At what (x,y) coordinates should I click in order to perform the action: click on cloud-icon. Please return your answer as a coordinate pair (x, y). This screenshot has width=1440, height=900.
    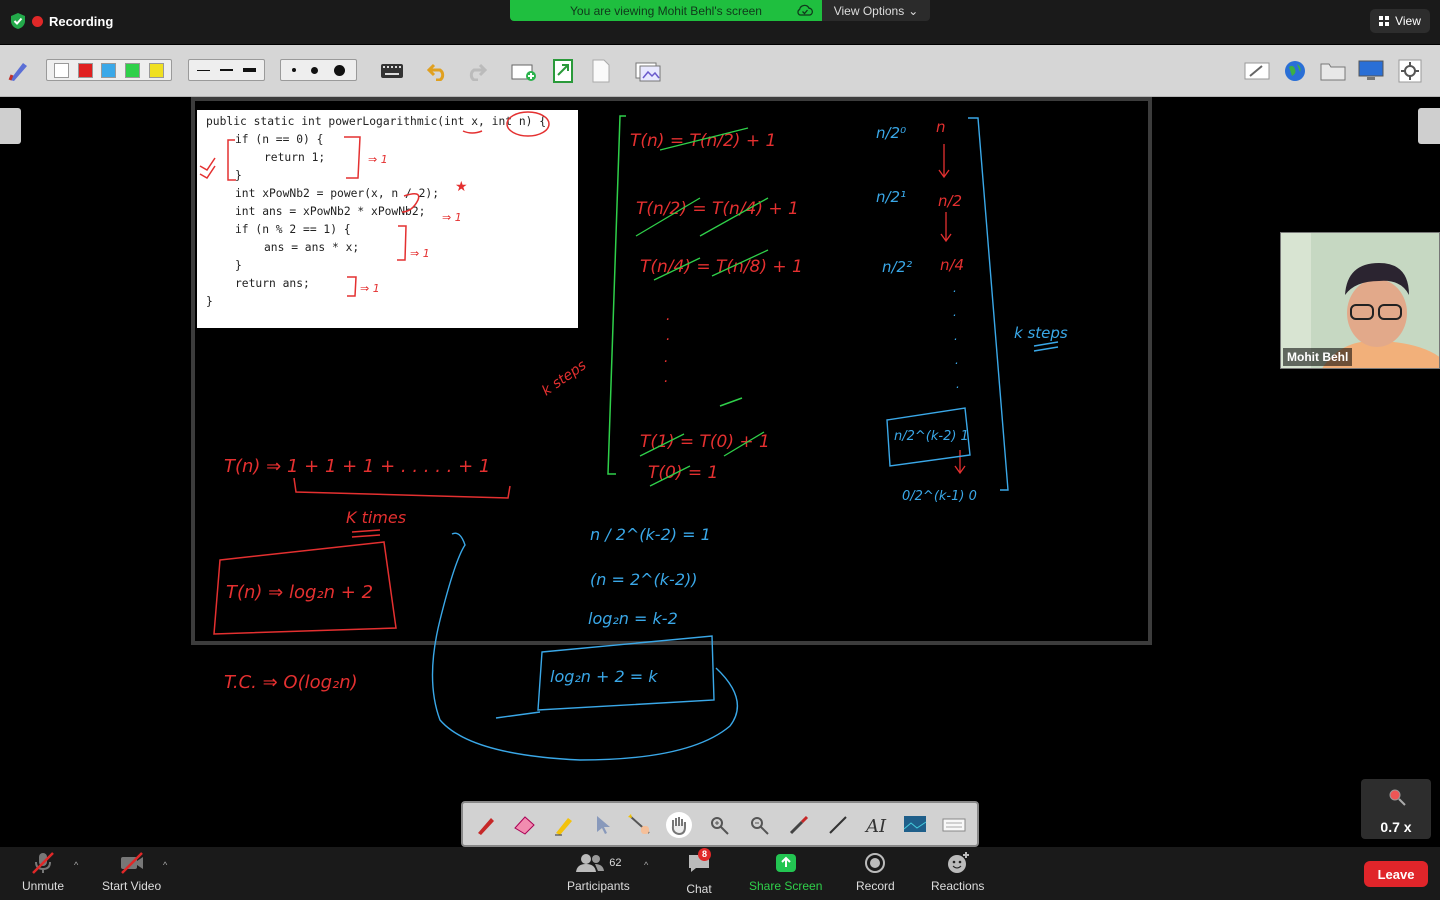
    Looking at the image, I should click on (805, 10).